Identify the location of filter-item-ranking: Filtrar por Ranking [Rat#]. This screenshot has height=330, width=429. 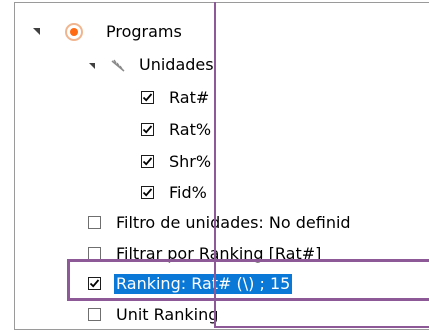
(222, 254).